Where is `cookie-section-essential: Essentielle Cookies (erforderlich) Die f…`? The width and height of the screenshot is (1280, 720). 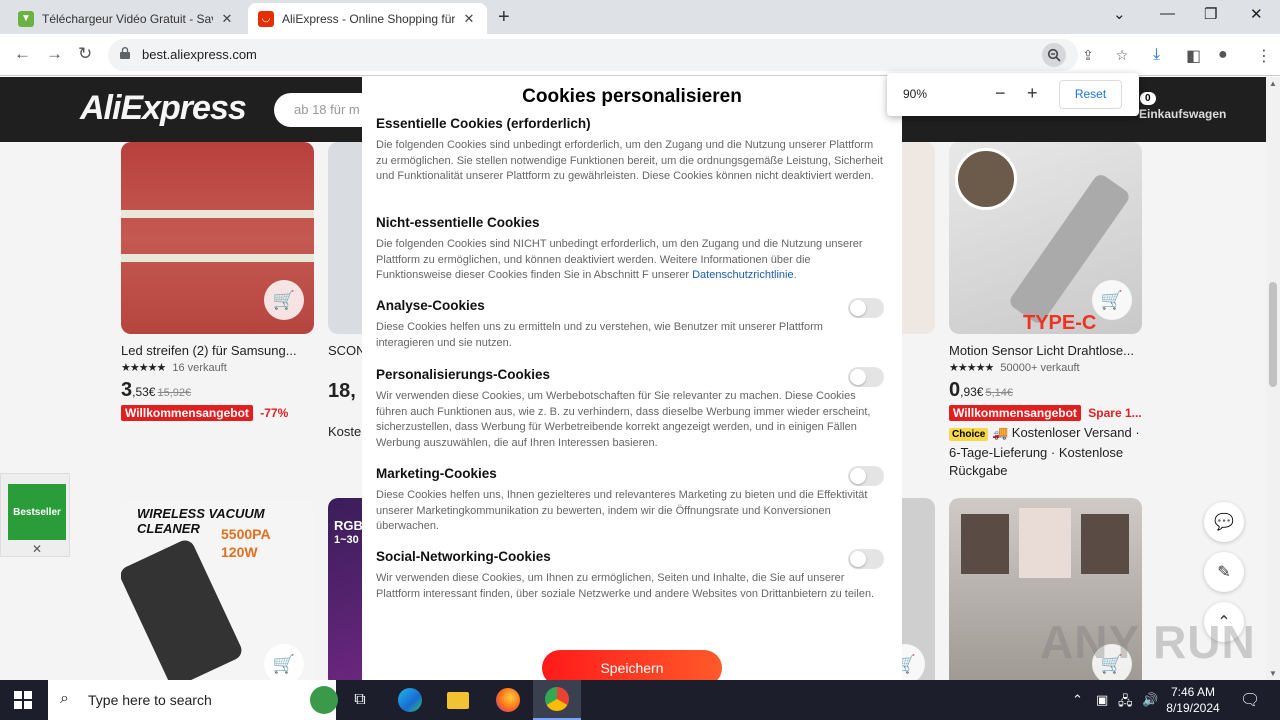 cookie-section-essential: Essentielle Cookies (erforderlich) Die f… is located at coordinates (630, 150).